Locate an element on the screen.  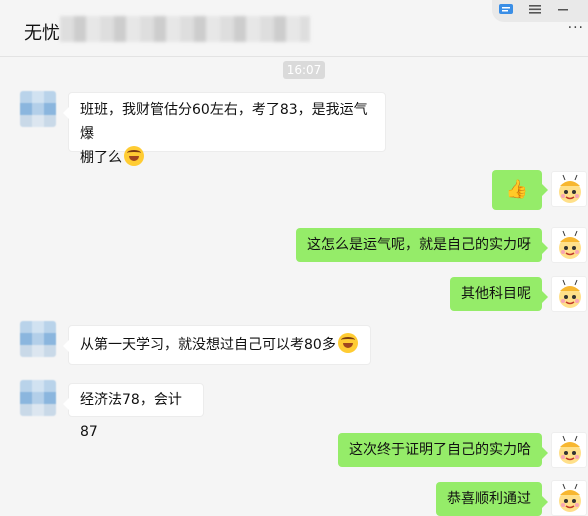
message-text-line: 班班，我财管估分60左右，考了83，是我运气爆 is located at coordinates (224, 122).